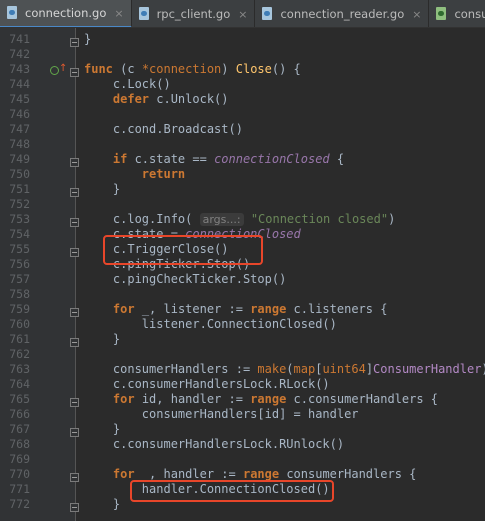  I want to click on code-token: () {, so click(286, 69).